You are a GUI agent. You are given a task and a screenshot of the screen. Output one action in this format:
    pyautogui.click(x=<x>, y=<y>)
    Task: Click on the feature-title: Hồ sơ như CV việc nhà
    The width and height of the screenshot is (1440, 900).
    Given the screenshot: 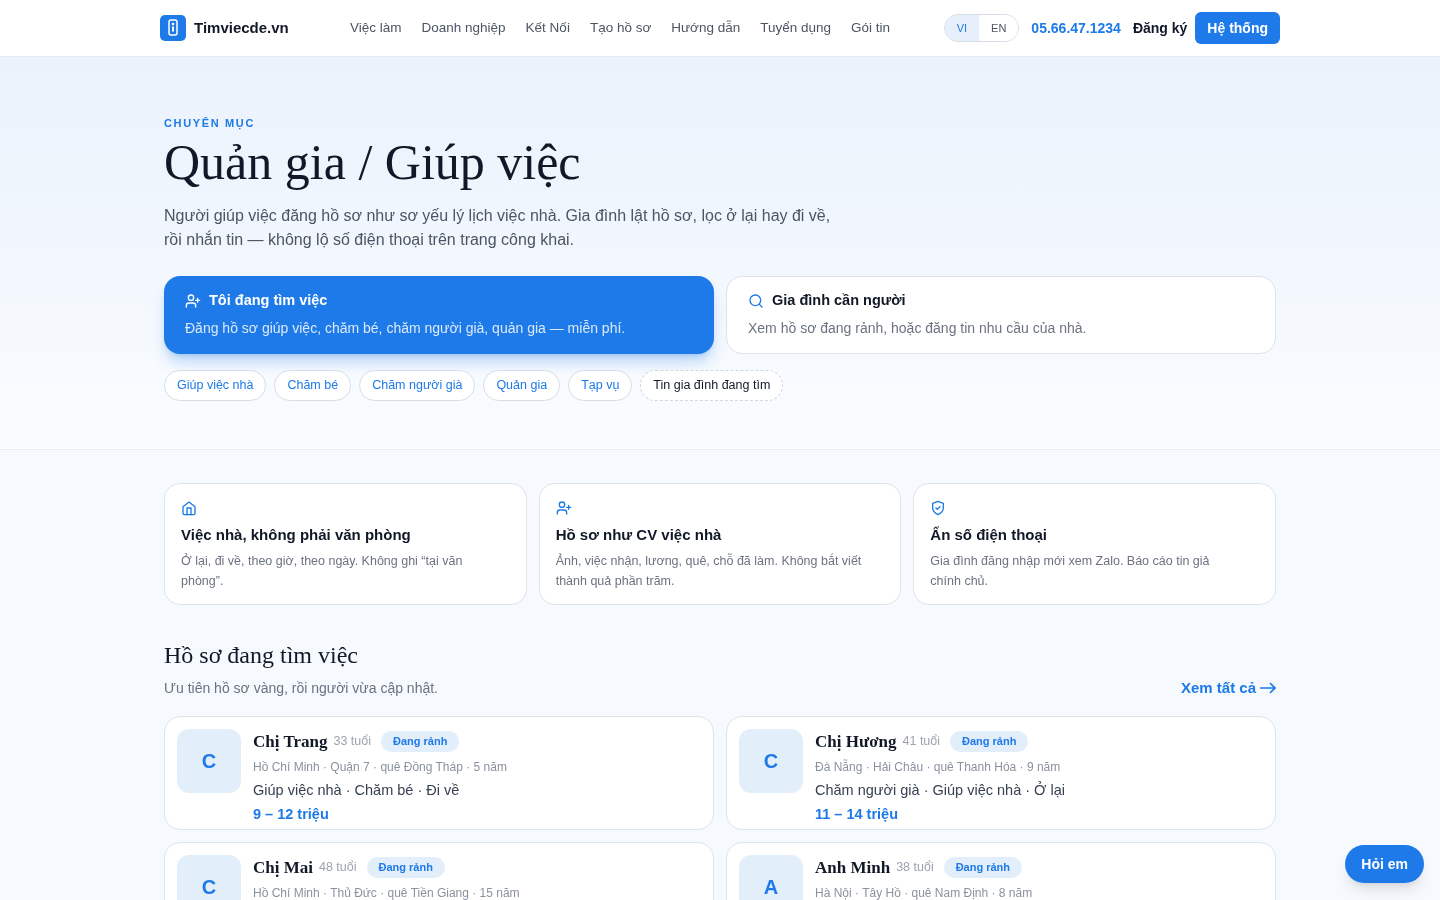 What is the action you would take?
    pyautogui.click(x=639, y=535)
    